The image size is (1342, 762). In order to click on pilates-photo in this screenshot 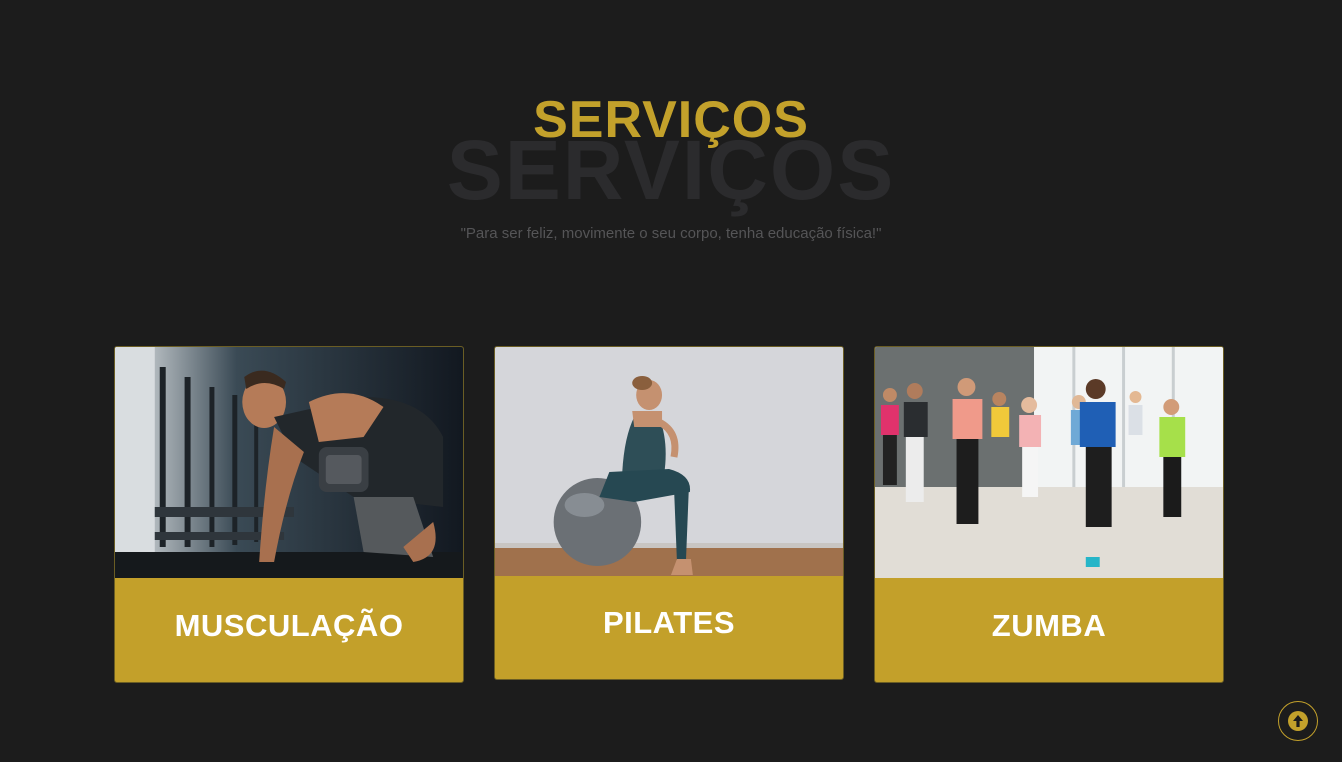, I will do `click(669, 461)`.